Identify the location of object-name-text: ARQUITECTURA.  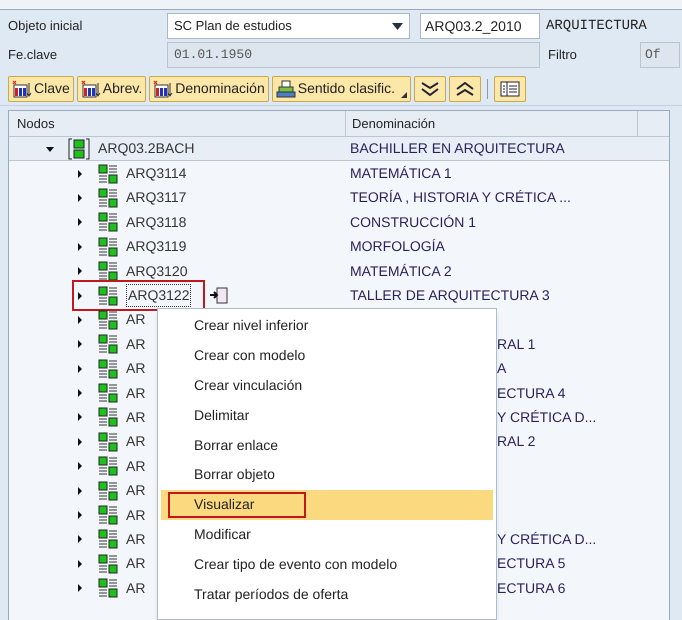
(596, 26).